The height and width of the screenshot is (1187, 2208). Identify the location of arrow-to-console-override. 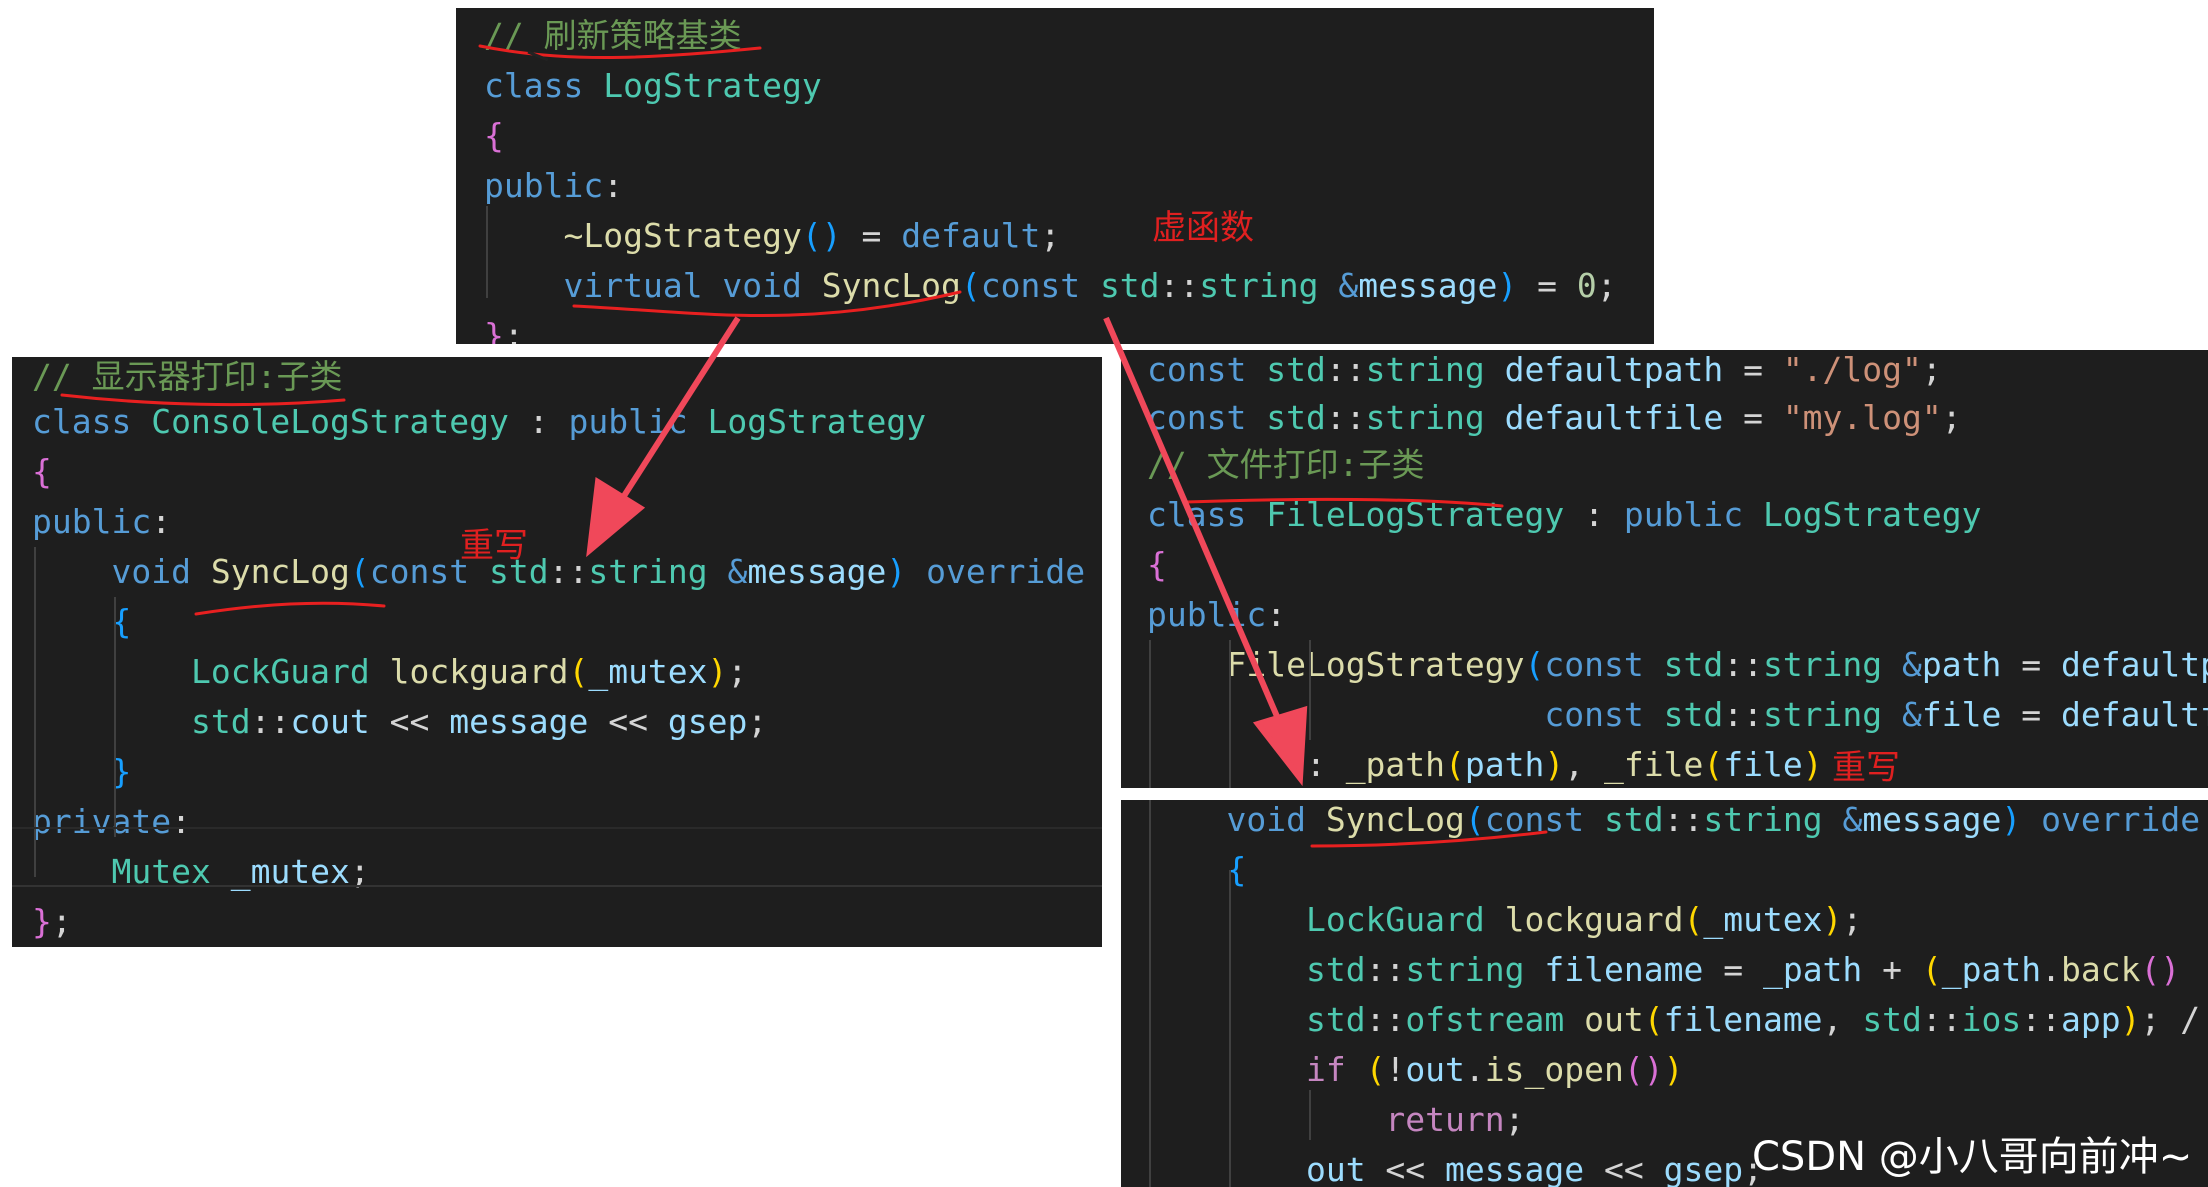
(676, 414).